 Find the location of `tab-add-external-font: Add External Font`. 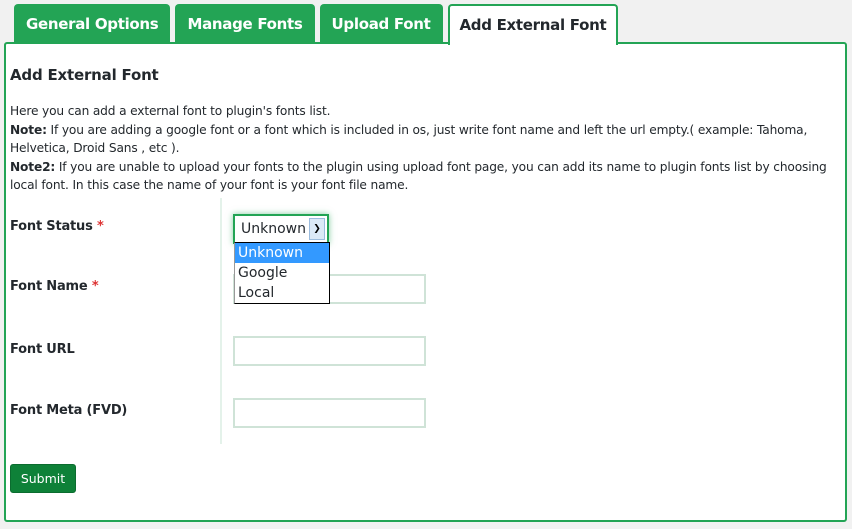

tab-add-external-font: Add External Font is located at coordinates (533, 24).